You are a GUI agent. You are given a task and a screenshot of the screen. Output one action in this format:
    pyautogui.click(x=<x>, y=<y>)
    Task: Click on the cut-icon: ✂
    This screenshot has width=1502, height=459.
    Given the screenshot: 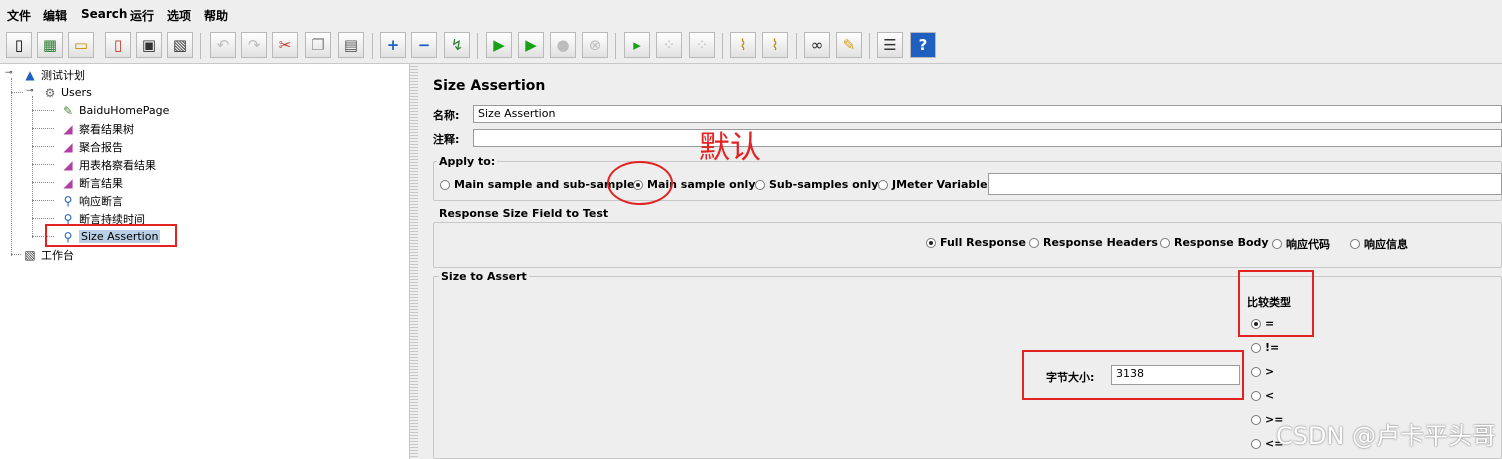 What is the action you would take?
    pyautogui.click(x=285, y=45)
    